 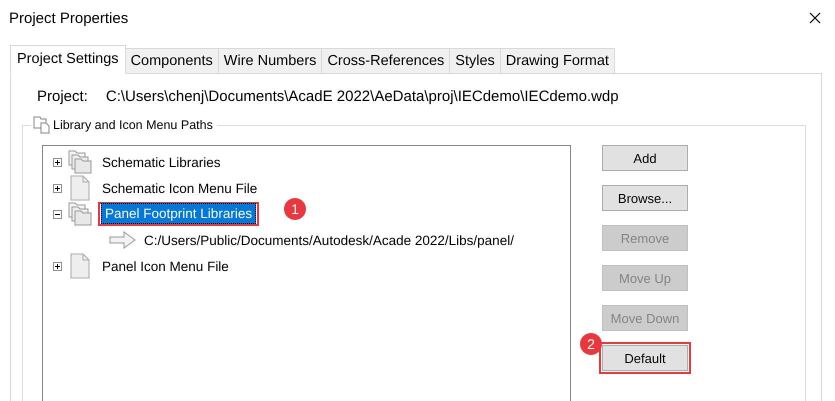 What do you see at coordinates (270, 60) in the screenshot?
I see `tab: Wire Numbers` at bounding box center [270, 60].